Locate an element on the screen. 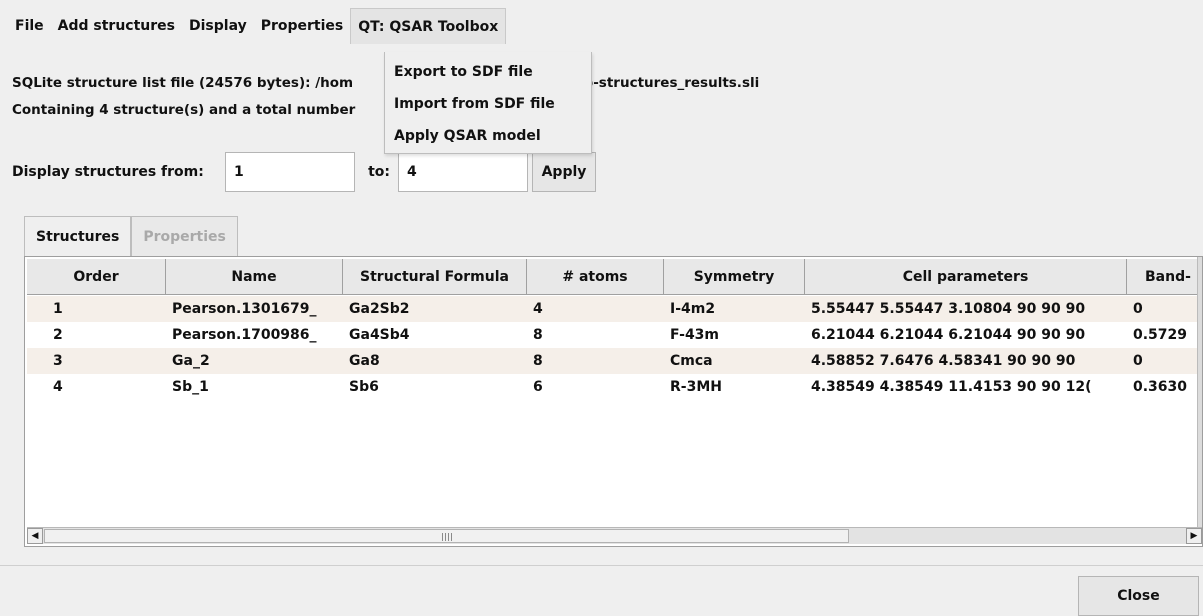 The image size is (1203, 616). scroll-thumb is located at coordinates (446, 536).